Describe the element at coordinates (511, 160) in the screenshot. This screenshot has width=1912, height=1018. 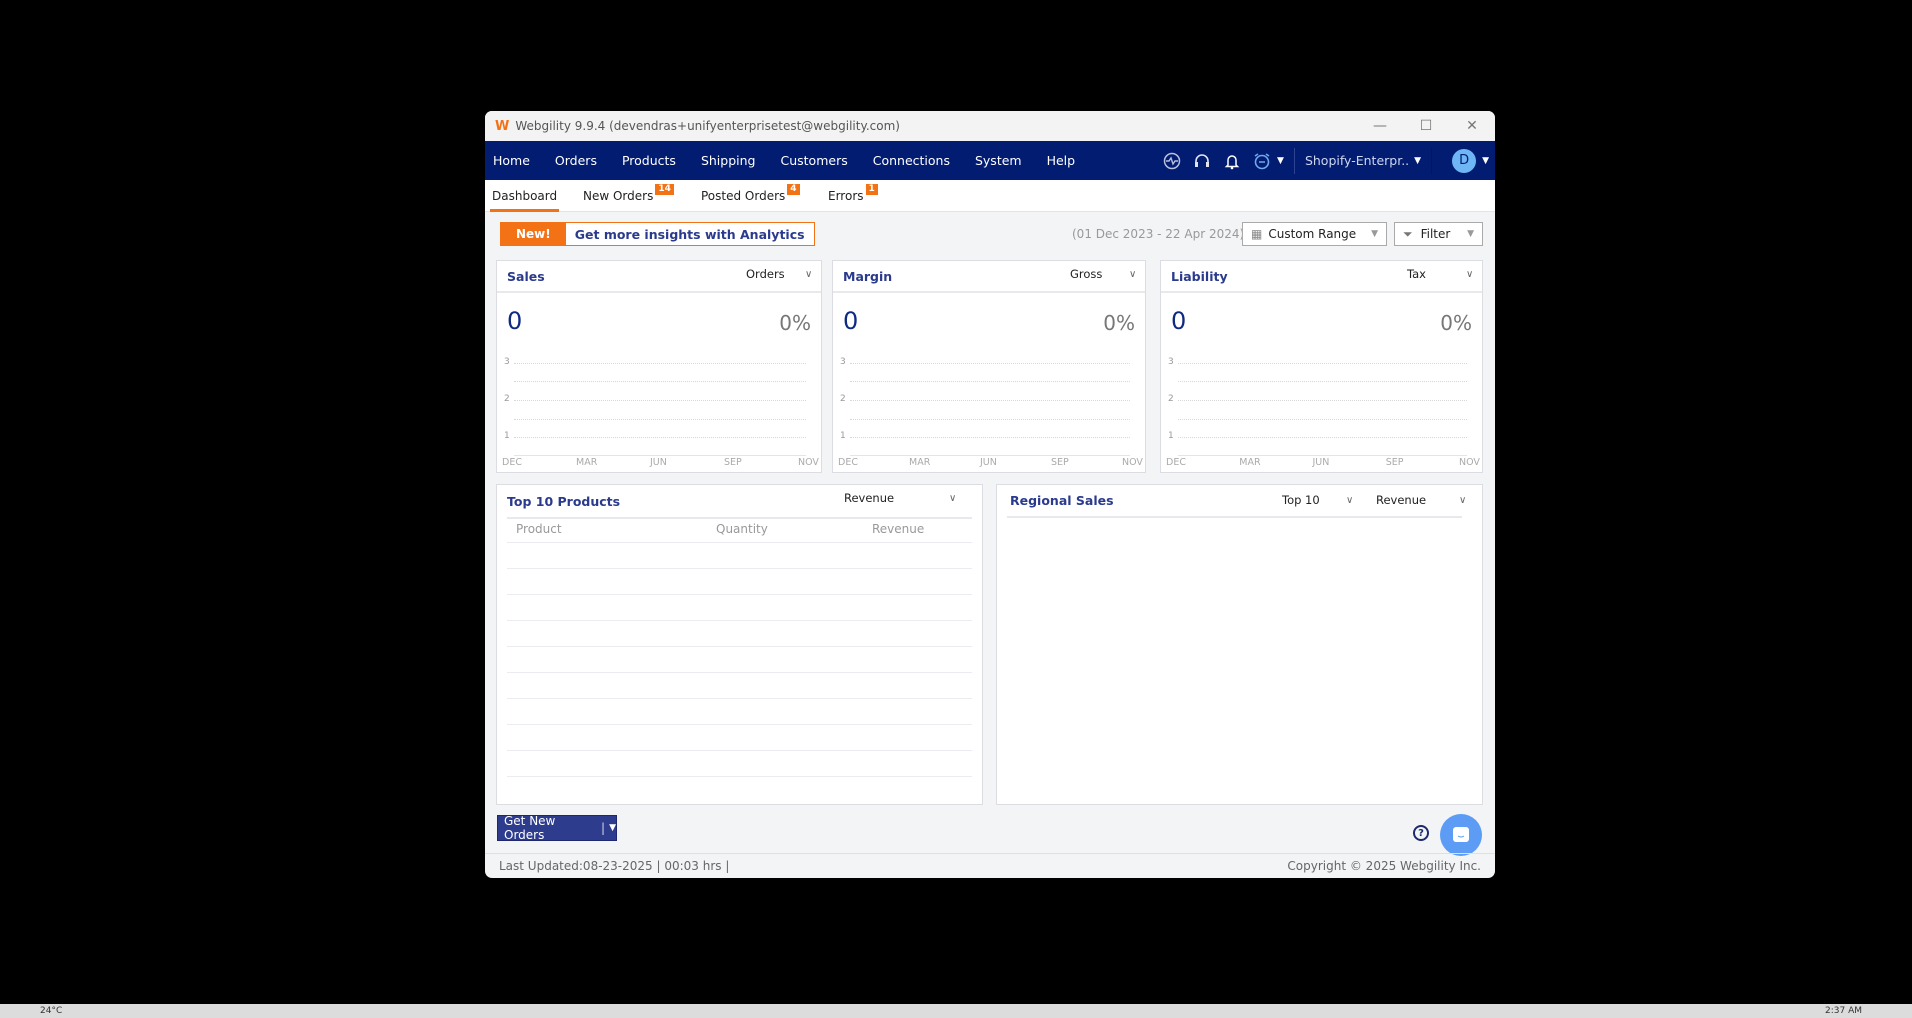
I see `nav-home: Home` at that location.